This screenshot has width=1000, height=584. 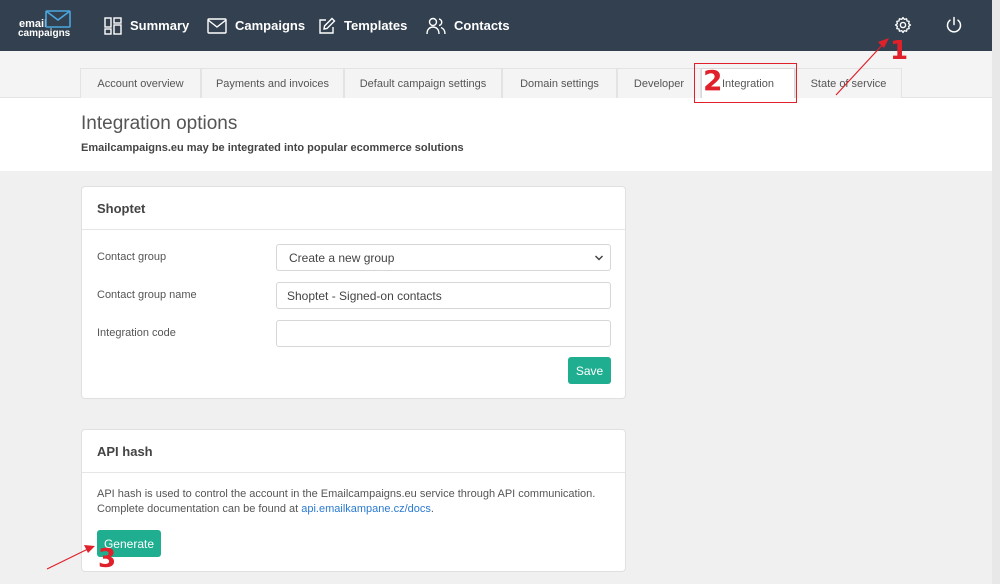 I want to click on users-icon, so click(x=436, y=25).